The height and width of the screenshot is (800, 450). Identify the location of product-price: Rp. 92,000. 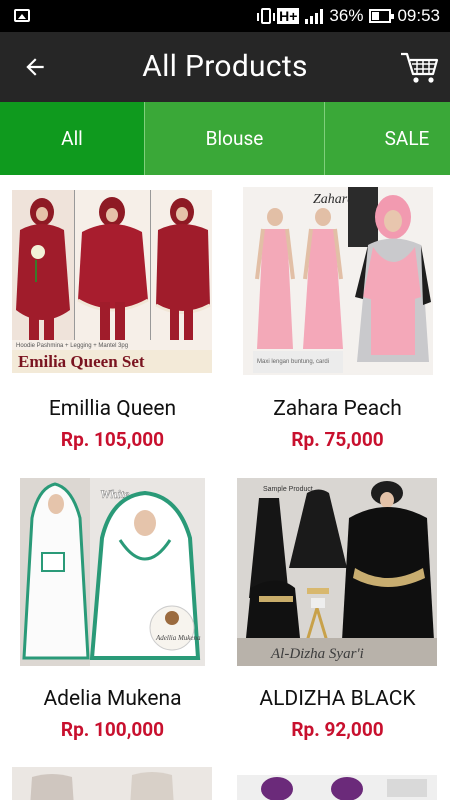
(337, 729).